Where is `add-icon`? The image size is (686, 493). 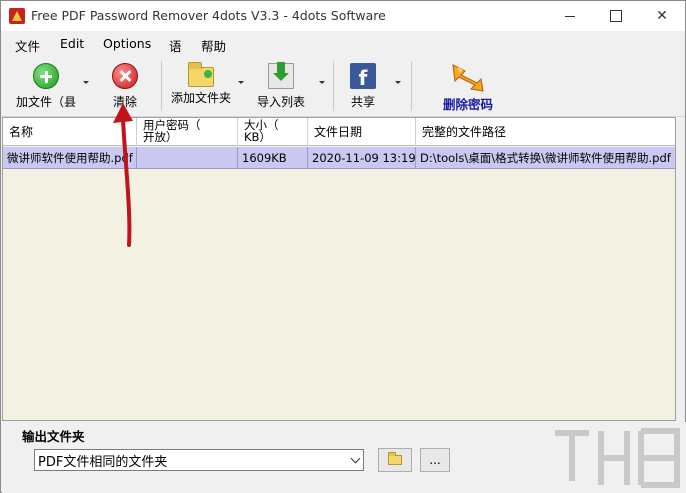
add-icon is located at coordinates (46, 76).